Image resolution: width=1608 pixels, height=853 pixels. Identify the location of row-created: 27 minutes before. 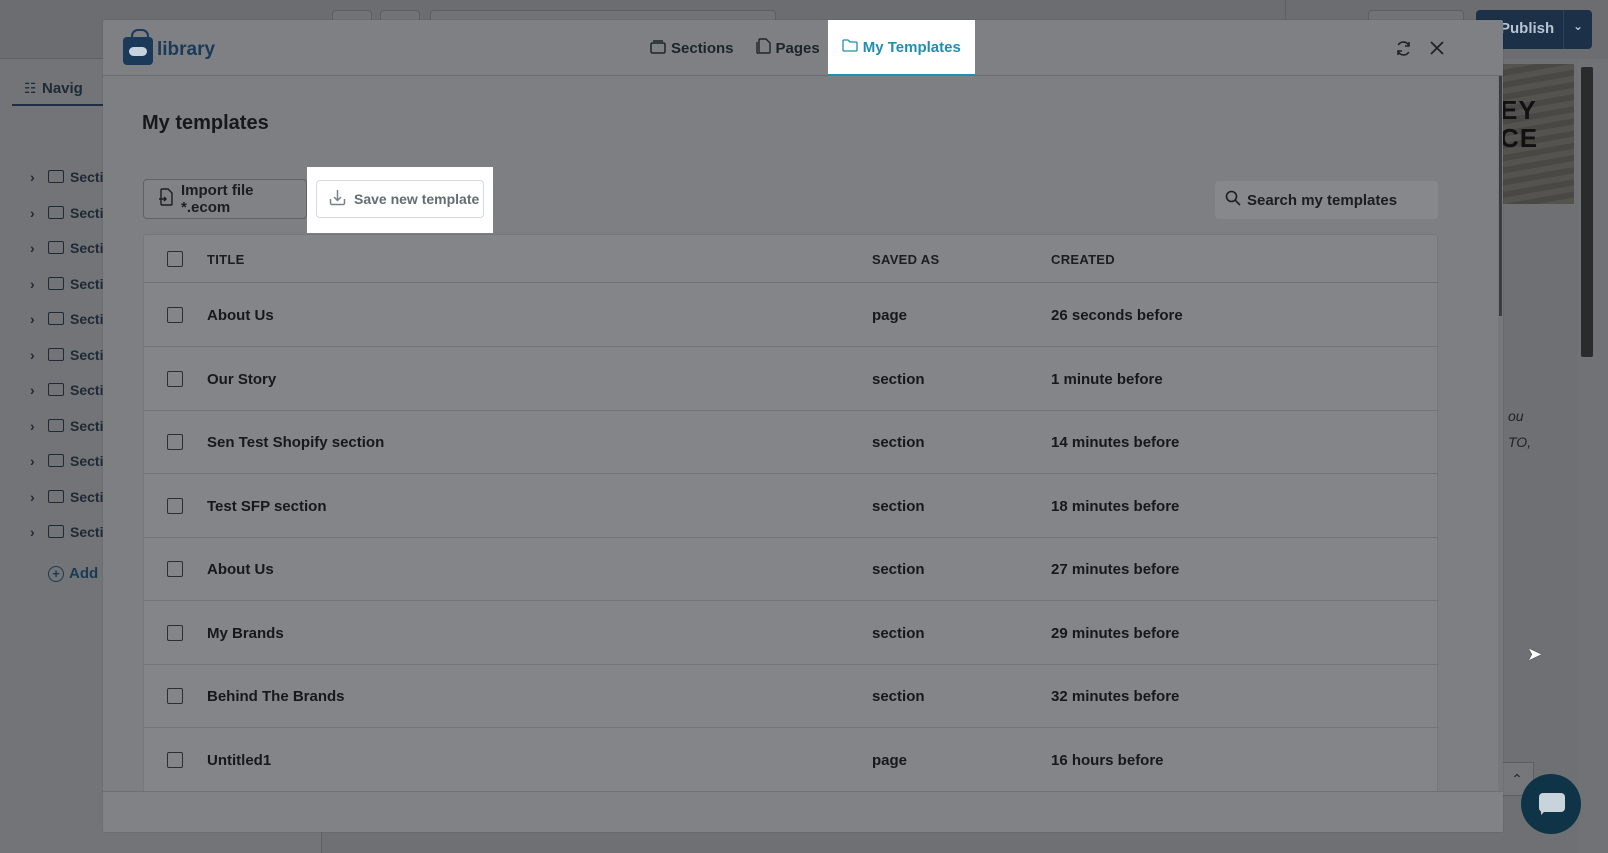
(1115, 569).